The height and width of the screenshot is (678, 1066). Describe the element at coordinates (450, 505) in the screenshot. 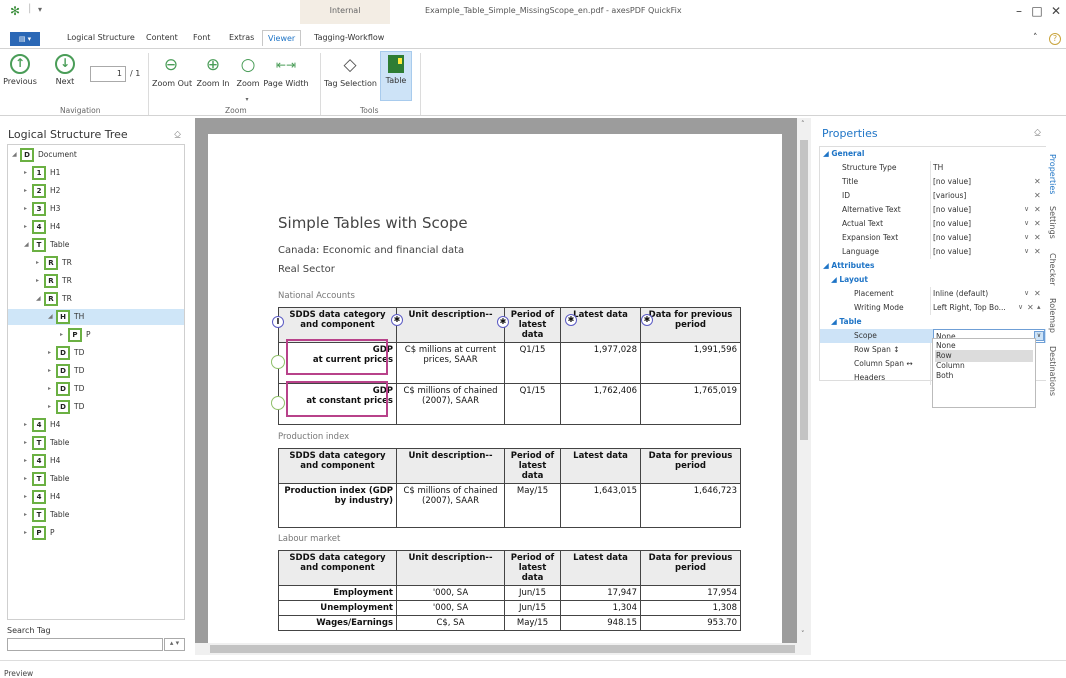

I see `cell-unit: C$ millions of chained (2007), SAAR` at that location.